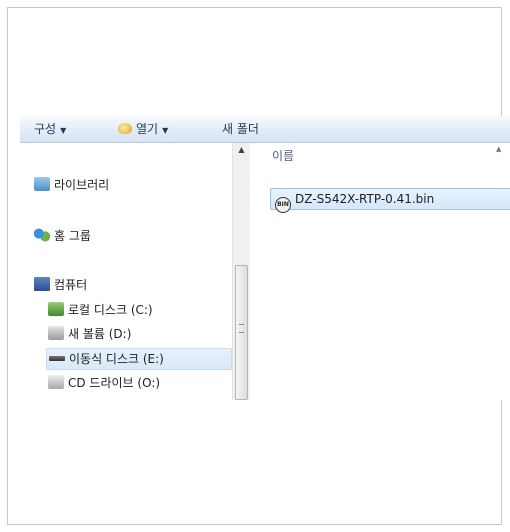 This screenshot has height=532, width=510. What do you see at coordinates (380, 158) in the screenshot?
I see `column-header-row: 이름 ▲` at bounding box center [380, 158].